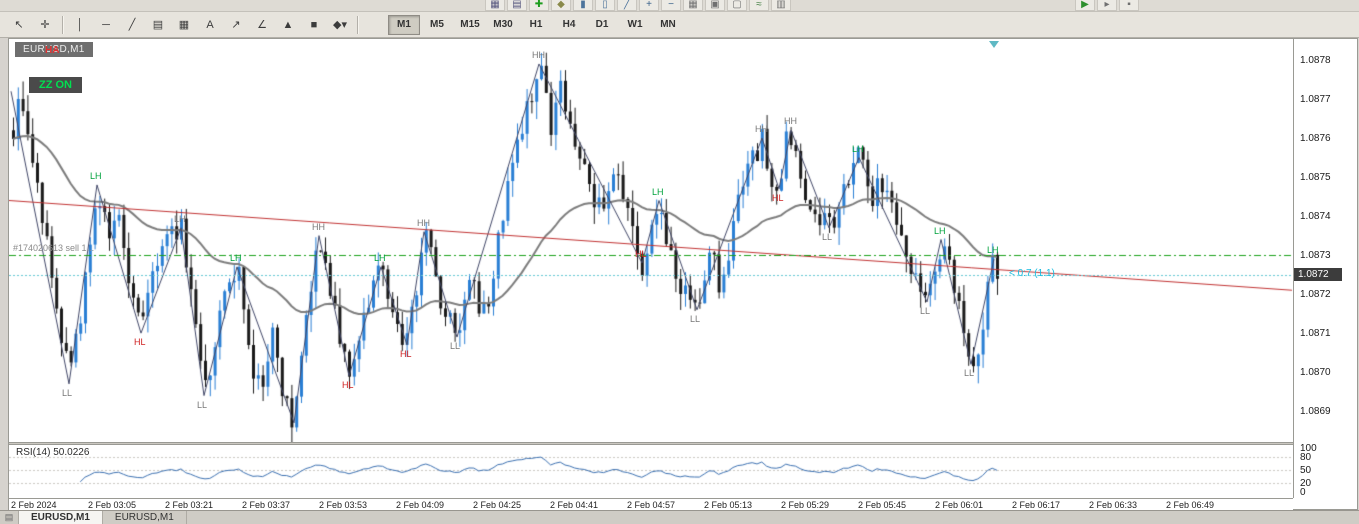 Image resolution: width=1359 pixels, height=524 pixels. What do you see at coordinates (158, 25) in the screenshot?
I see `equidistant-channel-icon: ▤` at bounding box center [158, 25].